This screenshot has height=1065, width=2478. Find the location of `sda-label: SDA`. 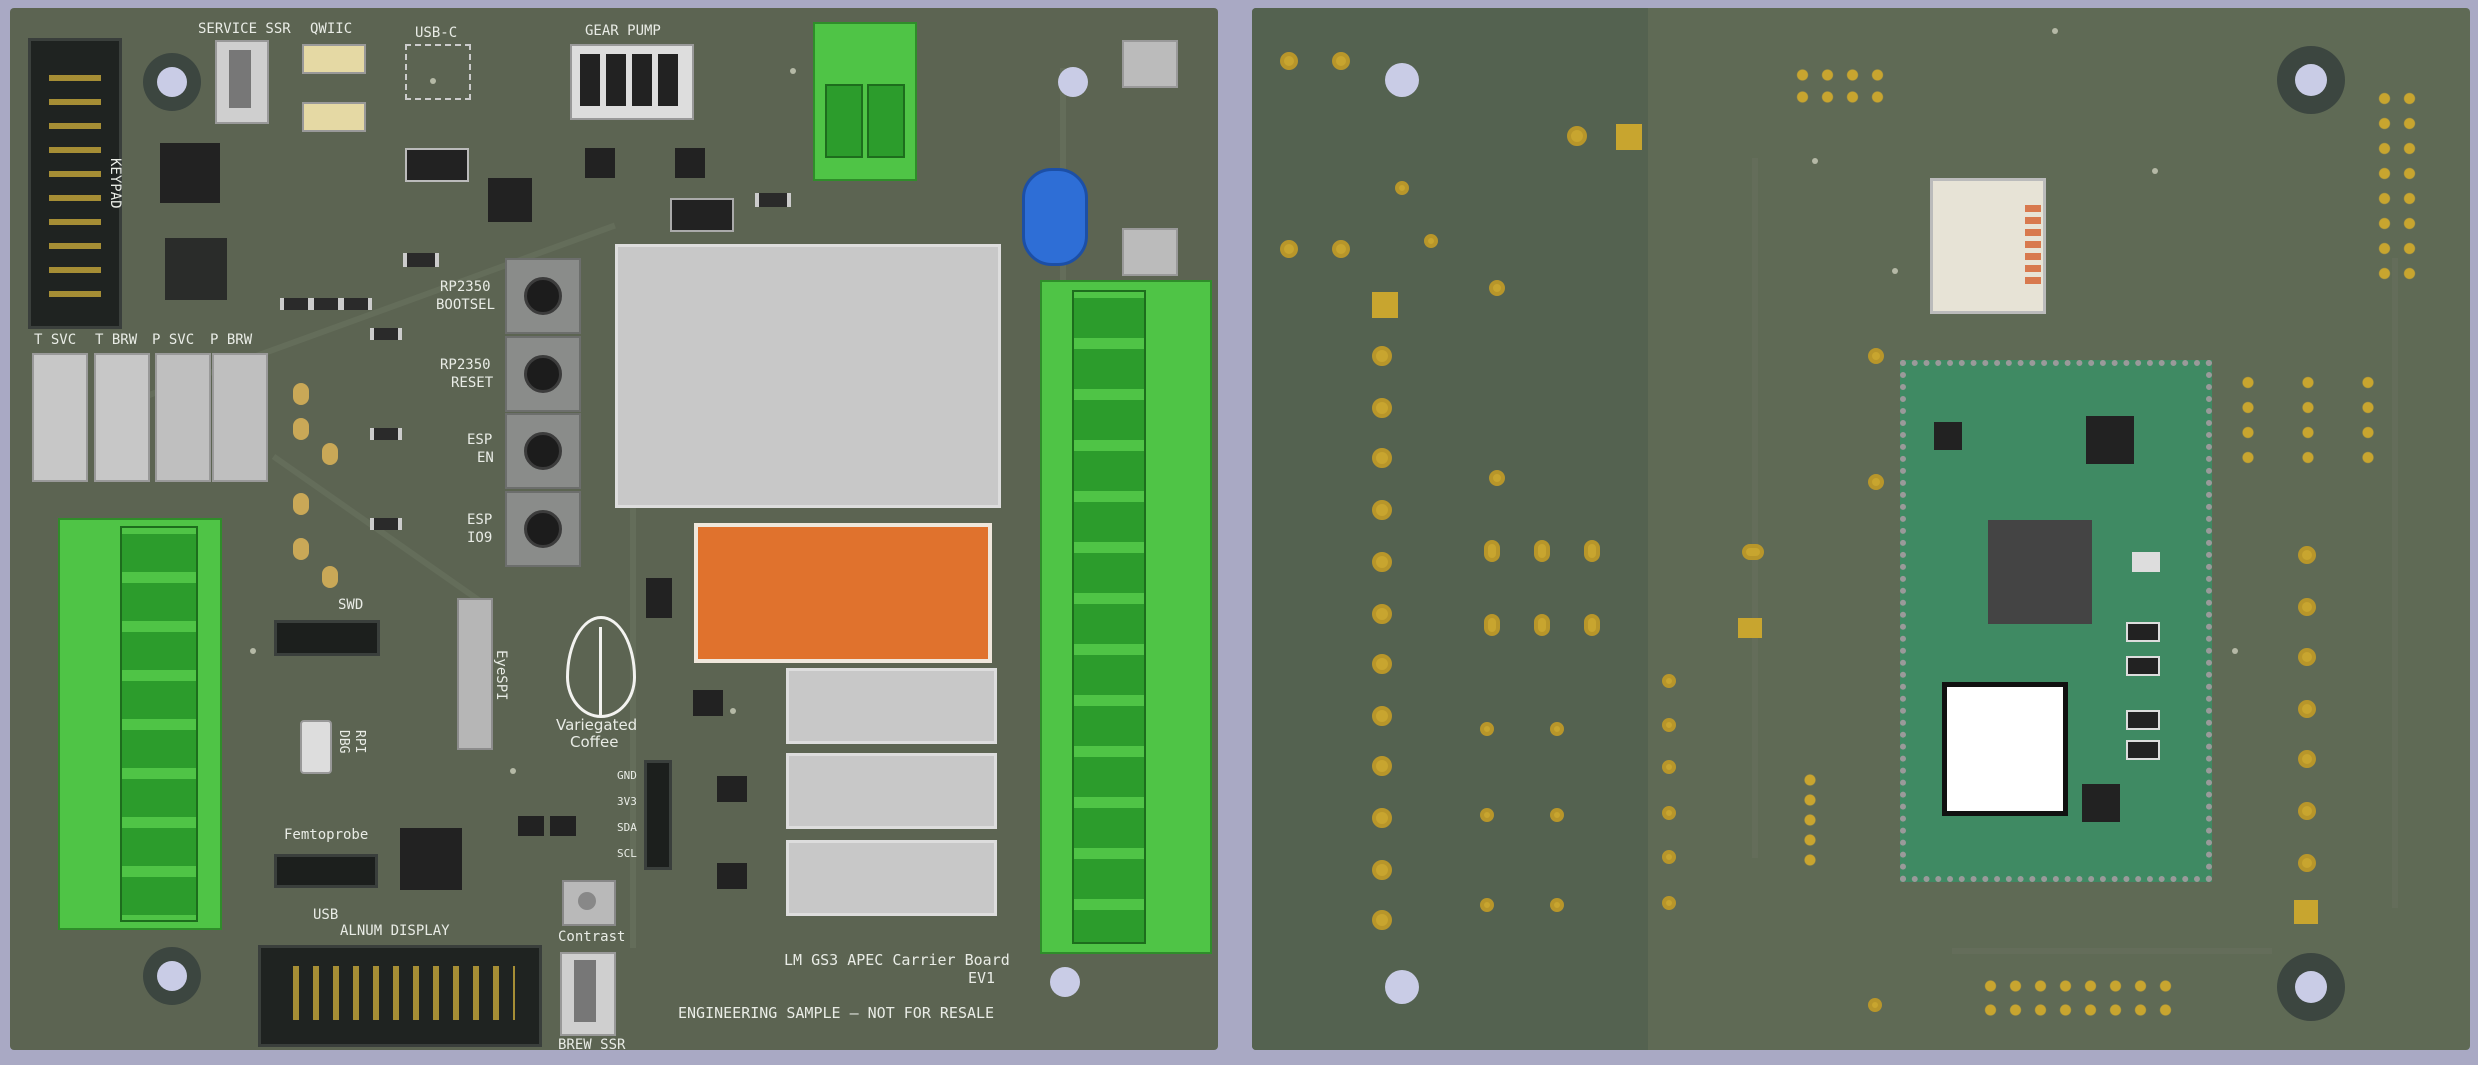

sda-label: SDA is located at coordinates (627, 827).